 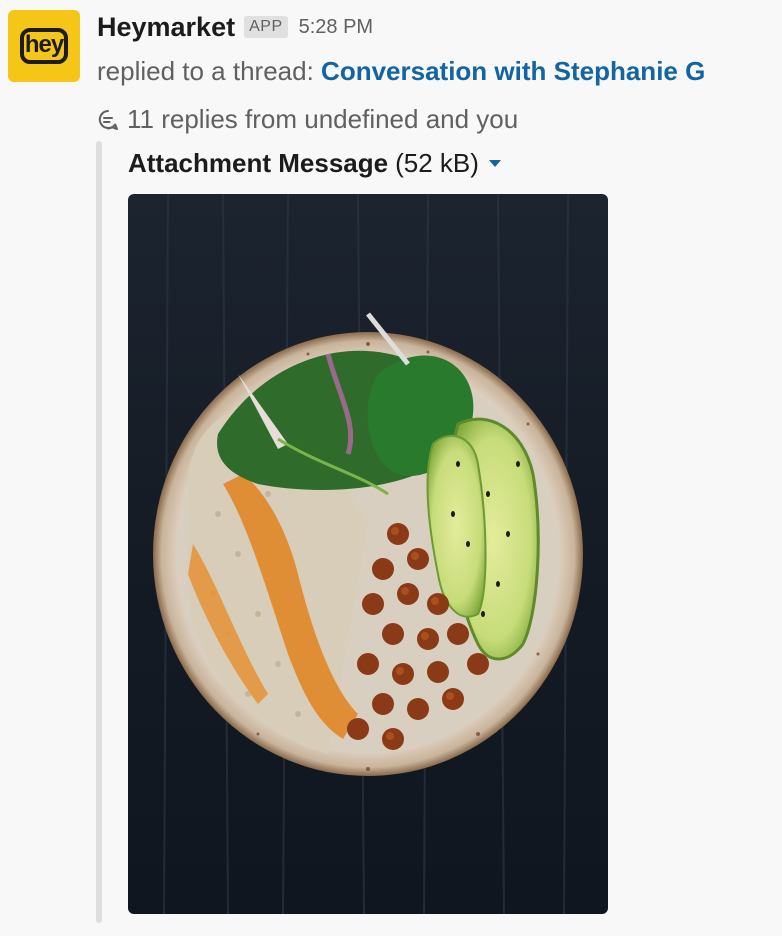 What do you see at coordinates (108, 119) in the screenshot?
I see `thread-bubble-icon` at bounding box center [108, 119].